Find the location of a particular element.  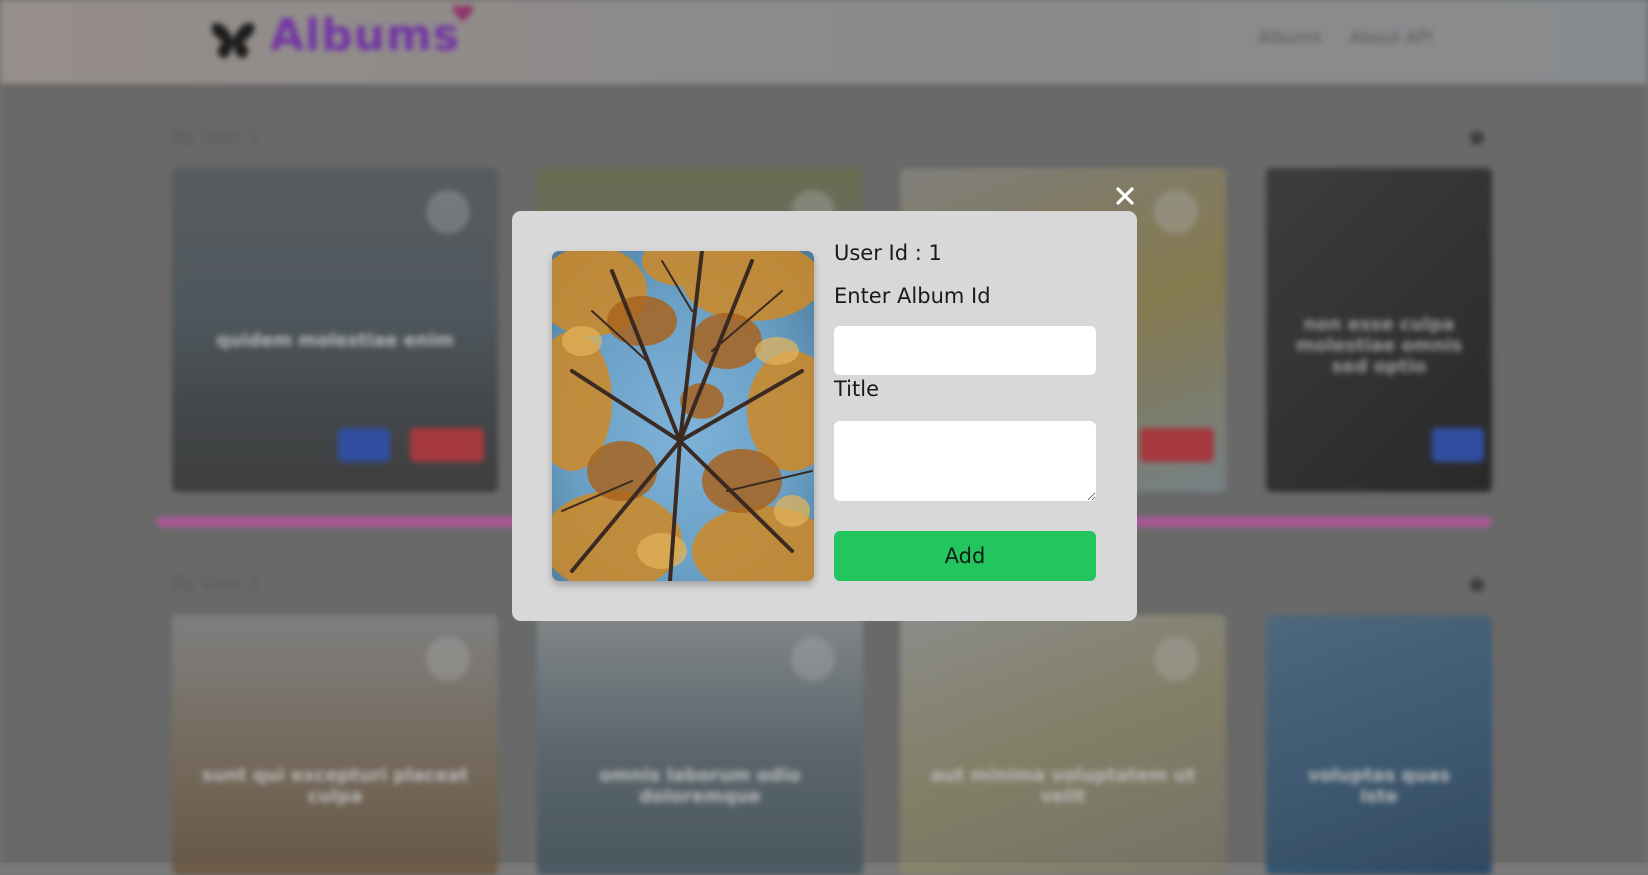

album-photo is located at coordinates (683, 416).